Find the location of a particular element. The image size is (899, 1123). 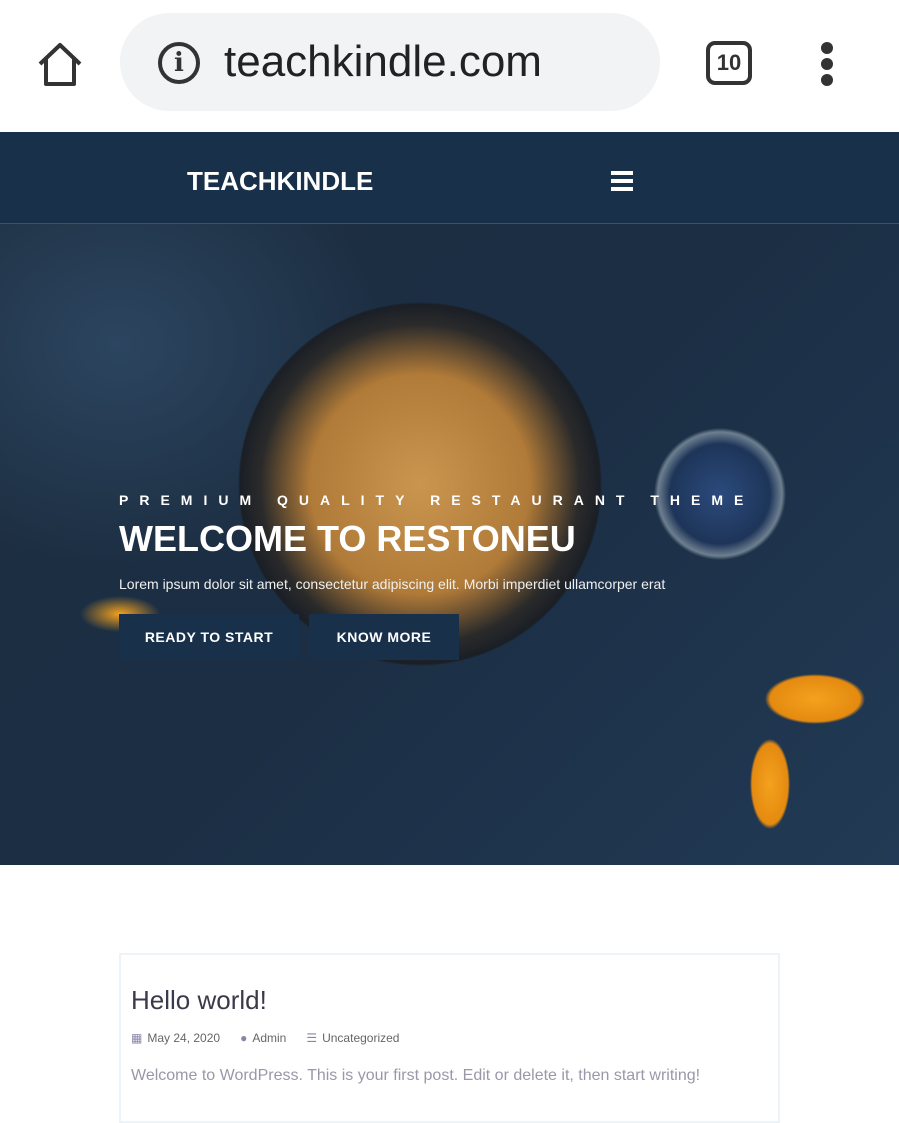

post-author: Admin is located at coordinates (269, 1038).